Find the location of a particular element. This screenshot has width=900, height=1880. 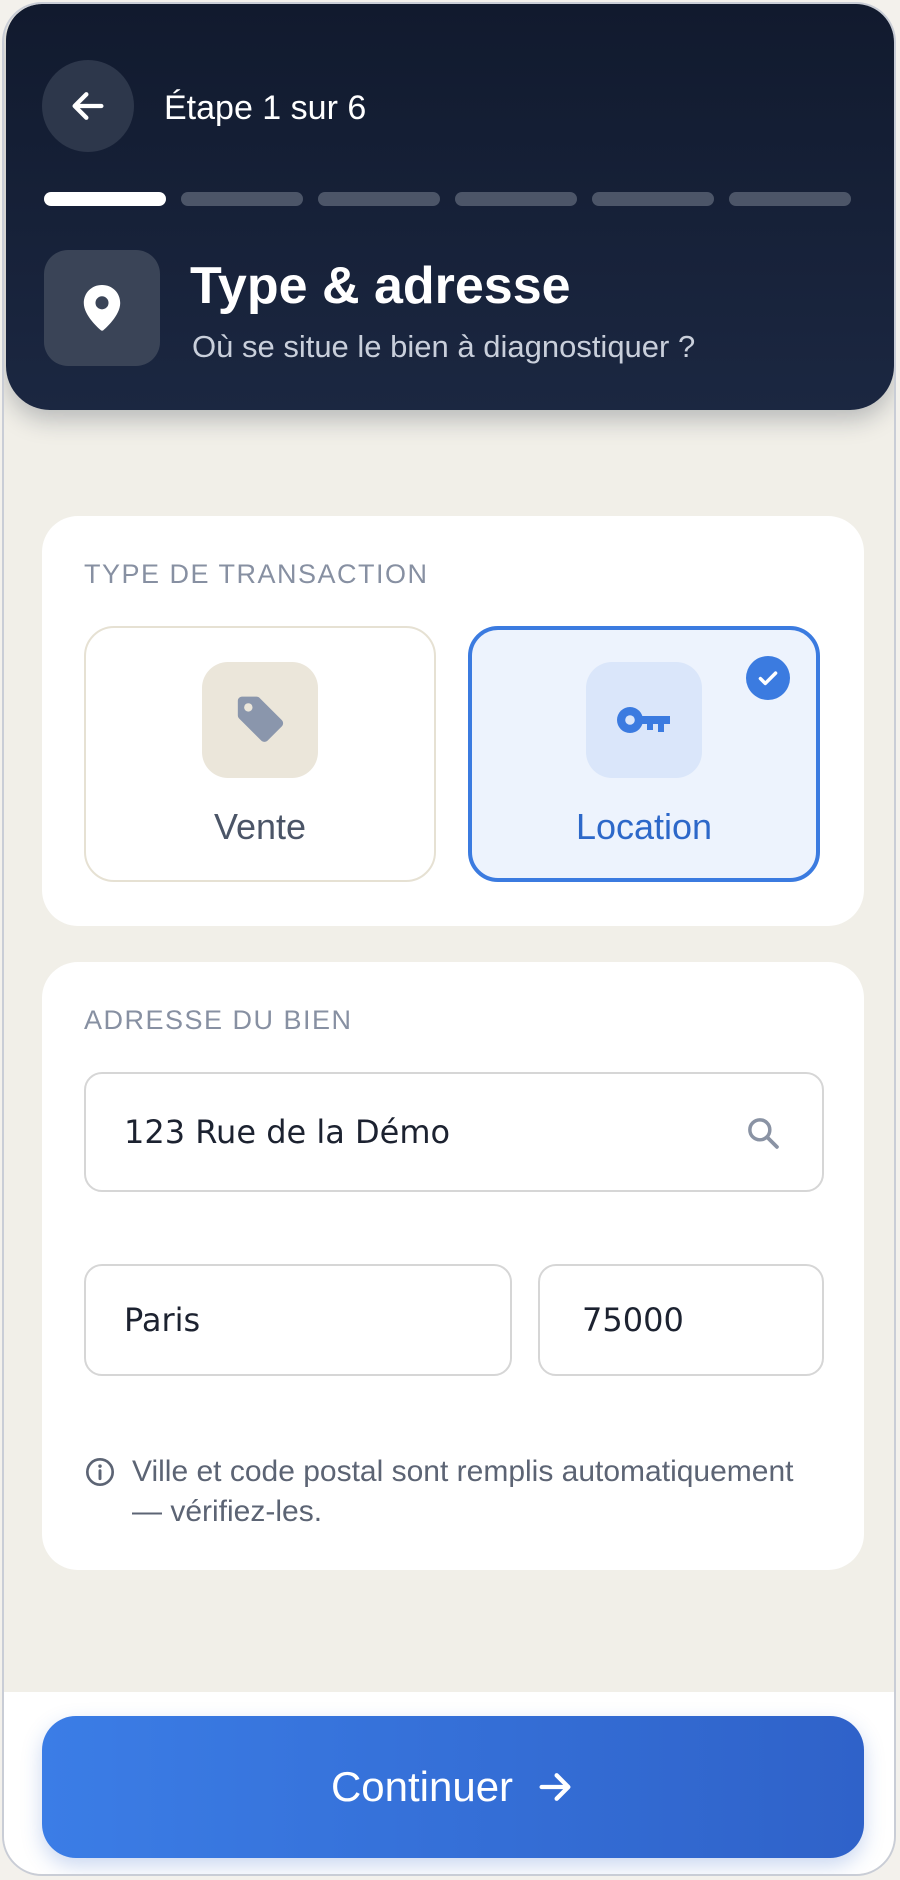

postal-code-input is located at coordinates (681, 1320).